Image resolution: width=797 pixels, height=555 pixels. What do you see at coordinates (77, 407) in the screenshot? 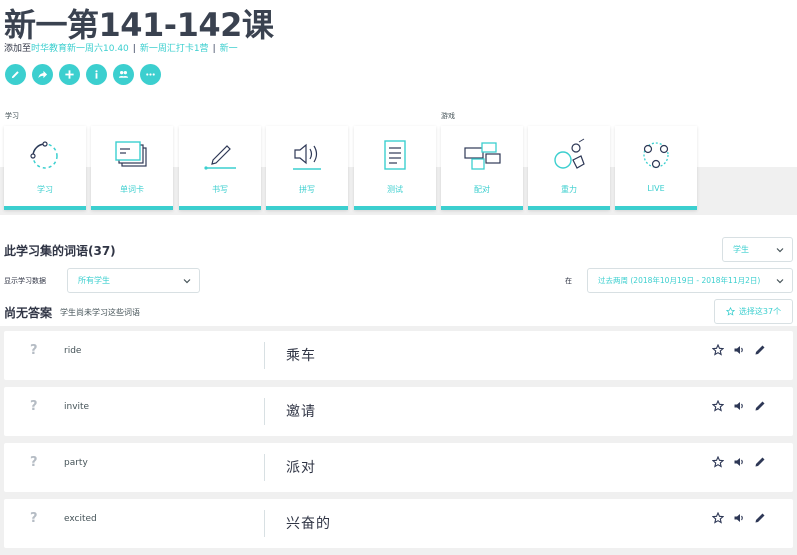
I see `term-word: invite` at bounding box center [77, 407].